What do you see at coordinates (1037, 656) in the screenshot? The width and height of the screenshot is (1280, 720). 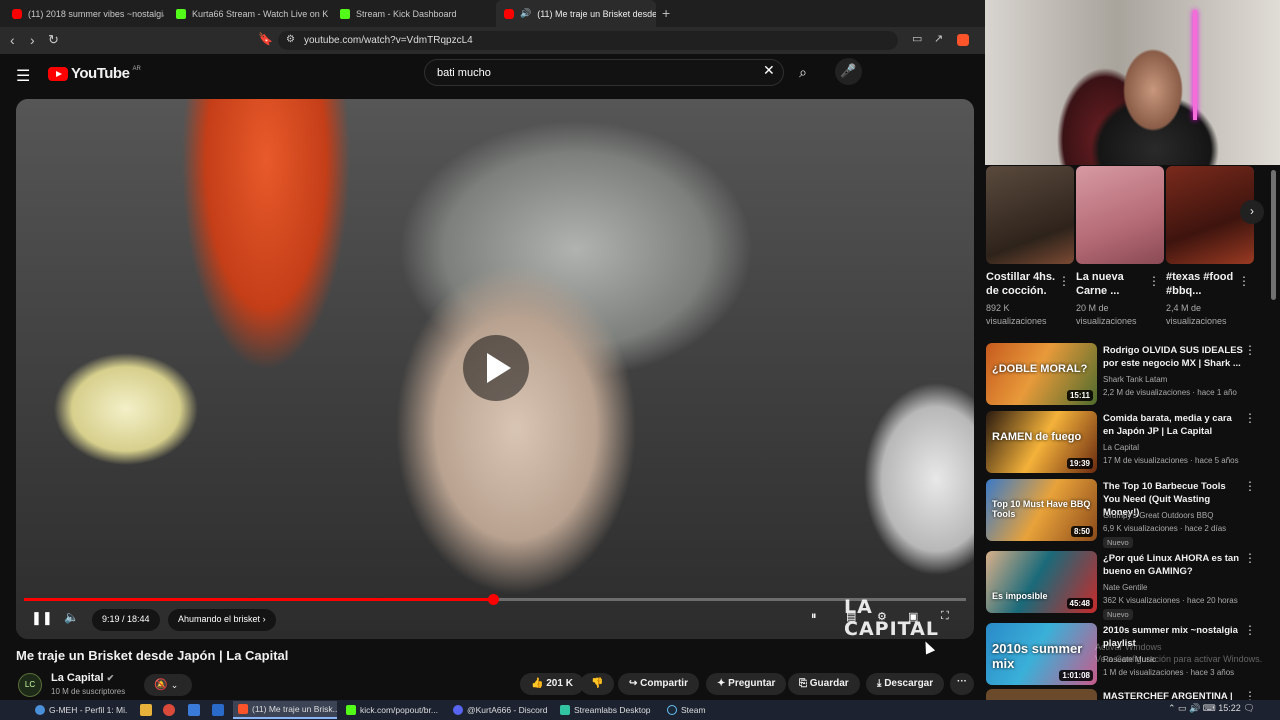 I see `thumbnail-text: 2010s summer mix` at bounding box center [1037, 656].